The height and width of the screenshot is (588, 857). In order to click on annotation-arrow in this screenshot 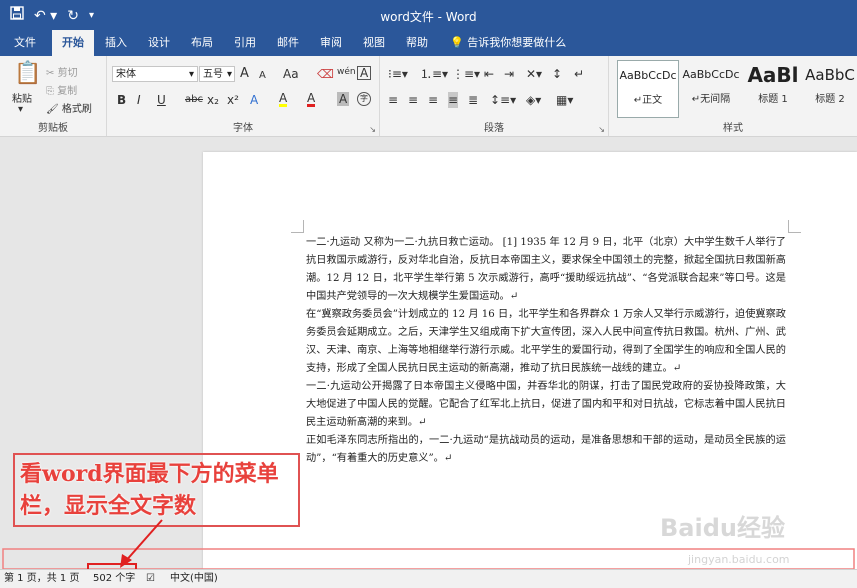, I will do `click(143, 541)`.